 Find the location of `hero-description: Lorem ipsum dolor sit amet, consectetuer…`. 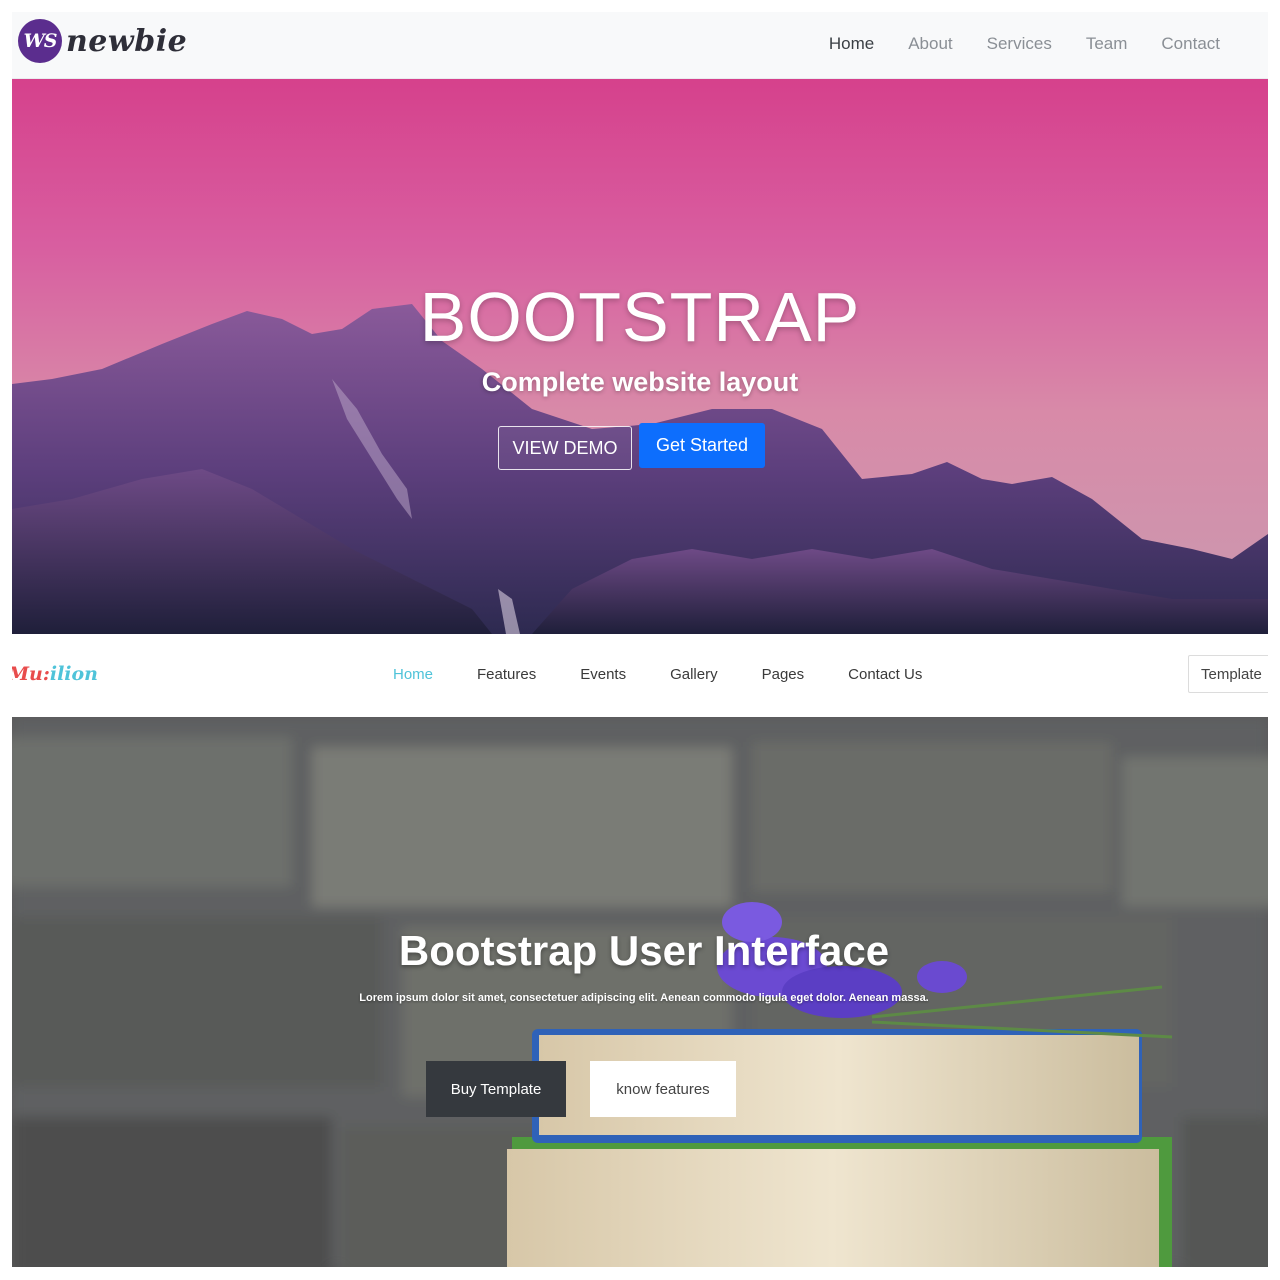

hero-description: Lorem ipsum dolor sit amet, consectetuer… is located at coordinates (644, 998).